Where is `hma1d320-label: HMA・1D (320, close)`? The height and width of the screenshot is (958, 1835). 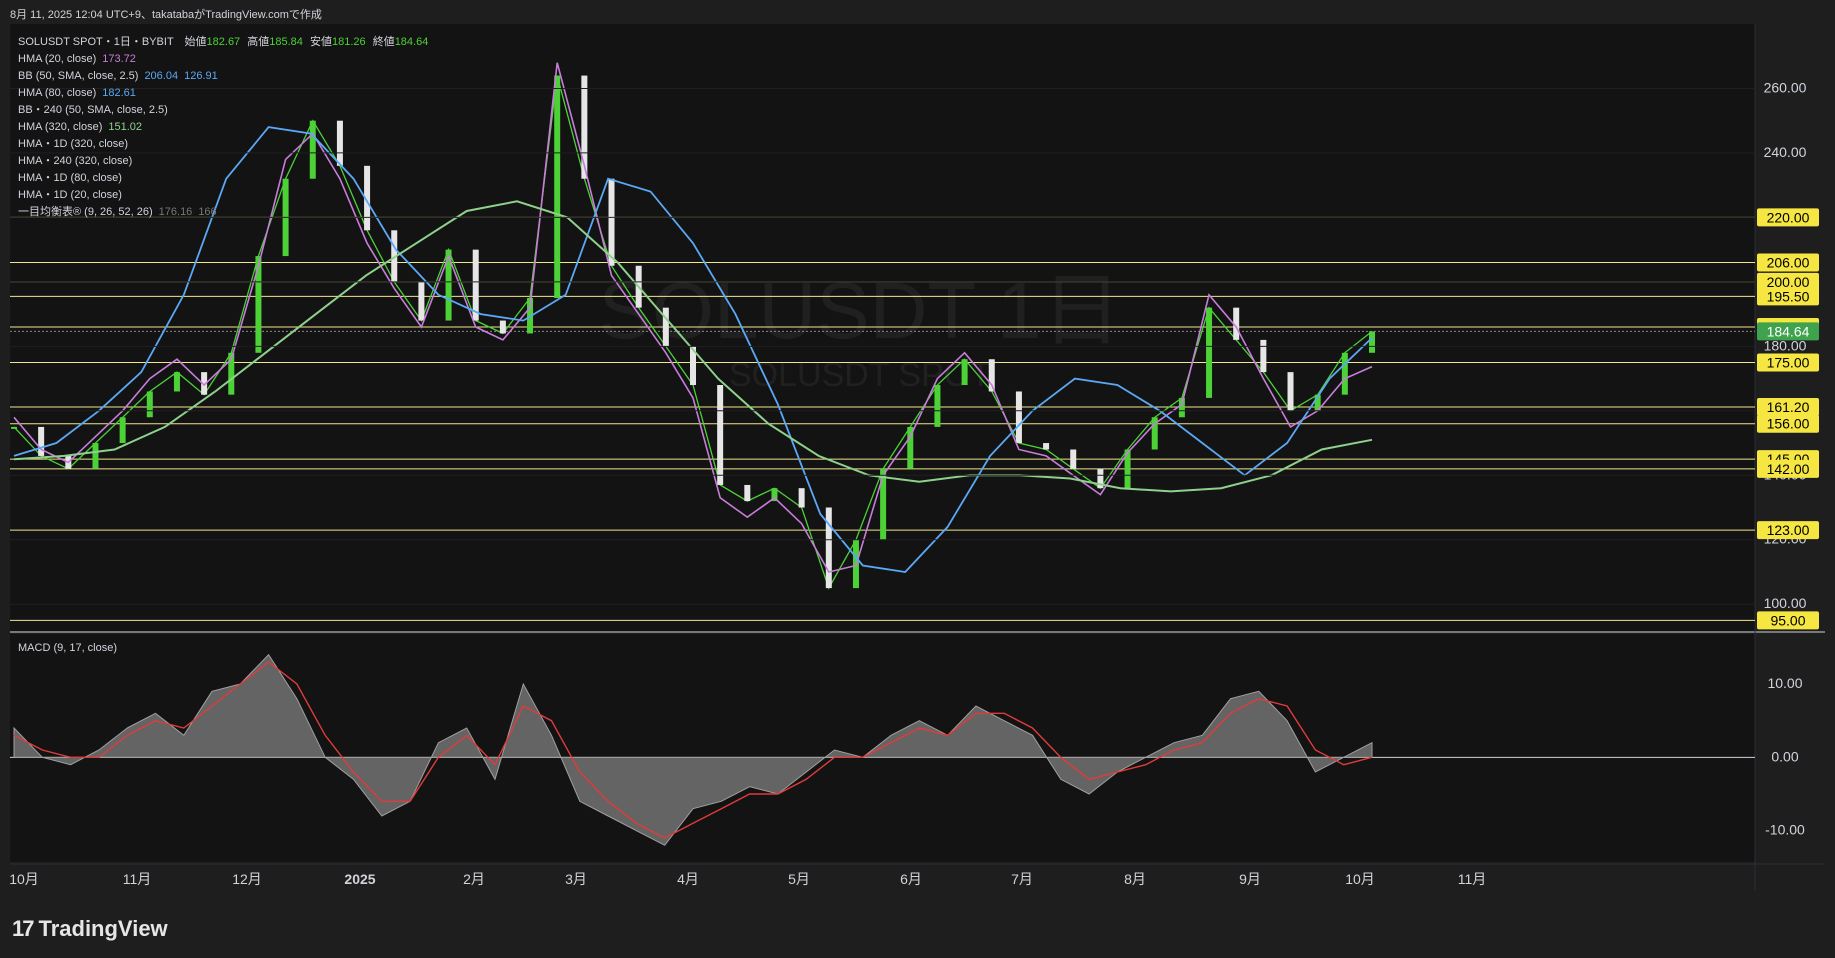 hma1d320-label: HMA・1D (320, close) is located at coordinates (73, 144).